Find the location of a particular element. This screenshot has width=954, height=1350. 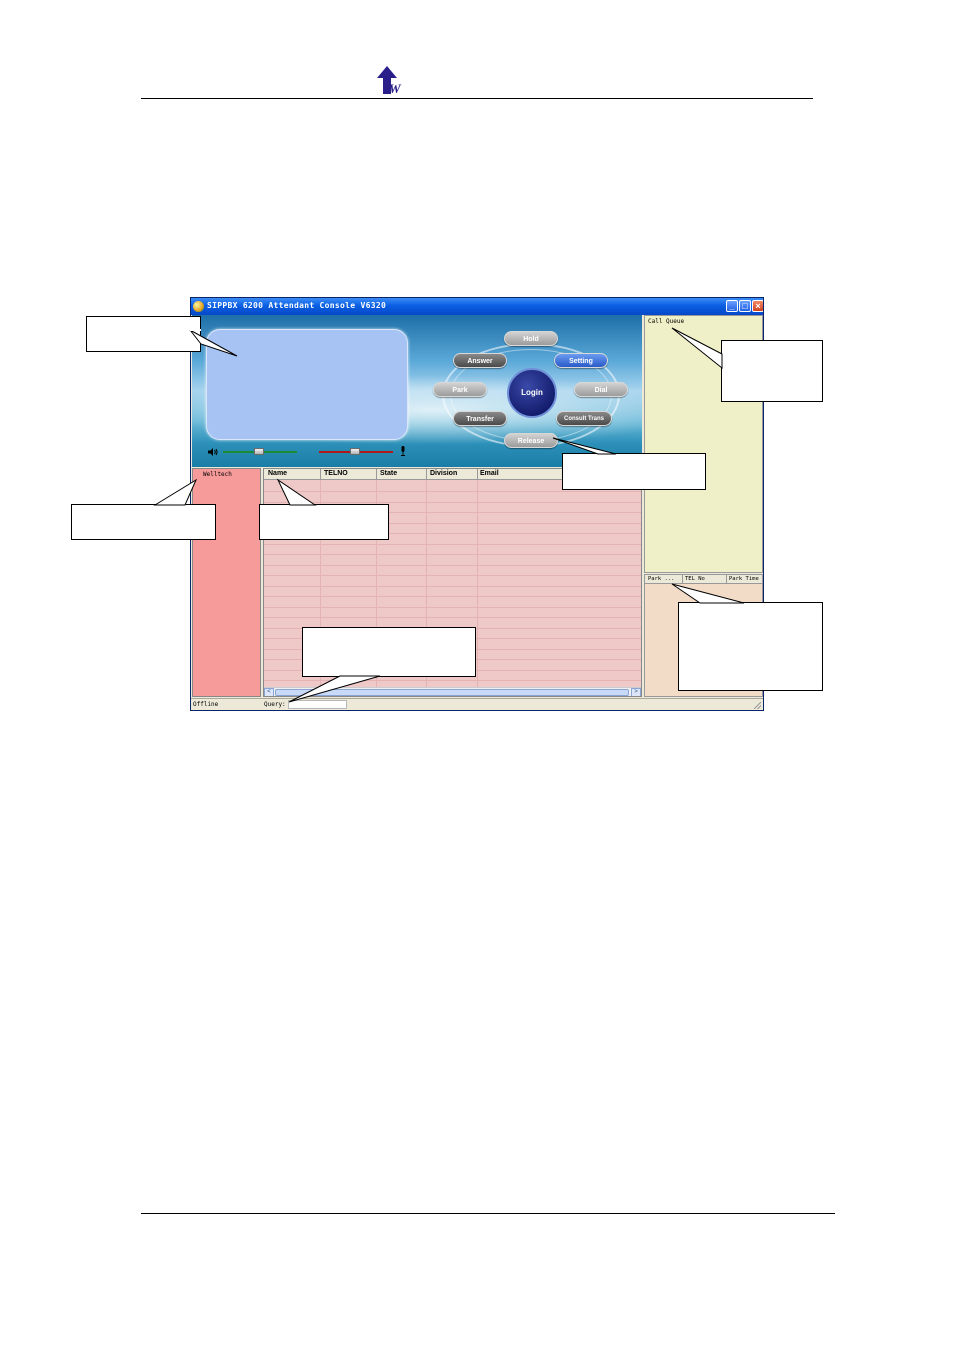

login-button: Login is located at coordinates (532, 393).